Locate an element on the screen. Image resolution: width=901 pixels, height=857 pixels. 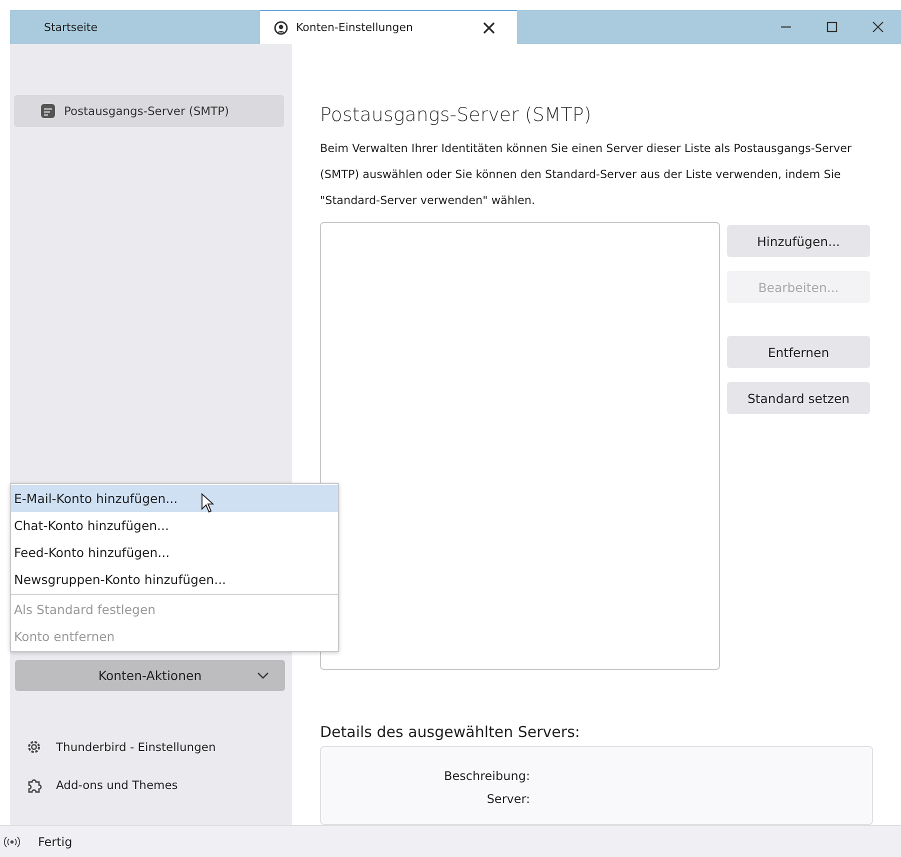
field-label: Beschreibung: is located at coordinates (486, 776).